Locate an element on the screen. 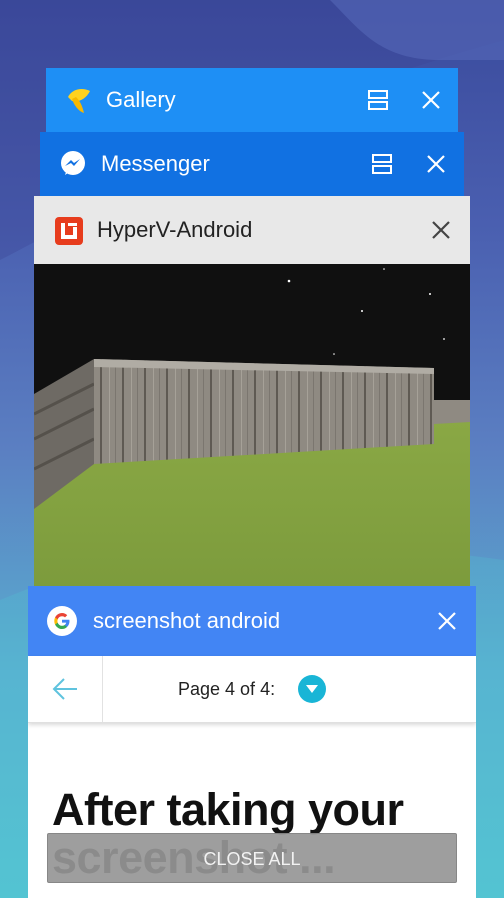  page-dropdown-button is located at coordinates (312, 689).